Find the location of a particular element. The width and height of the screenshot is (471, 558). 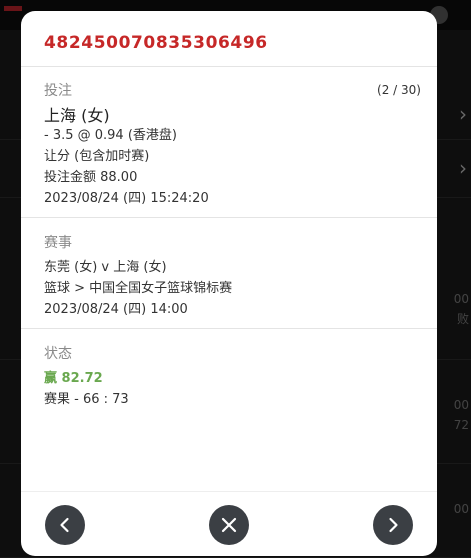

event-match: 东莞 (女) v 上海 (女) is located at coordinates (105, 267).